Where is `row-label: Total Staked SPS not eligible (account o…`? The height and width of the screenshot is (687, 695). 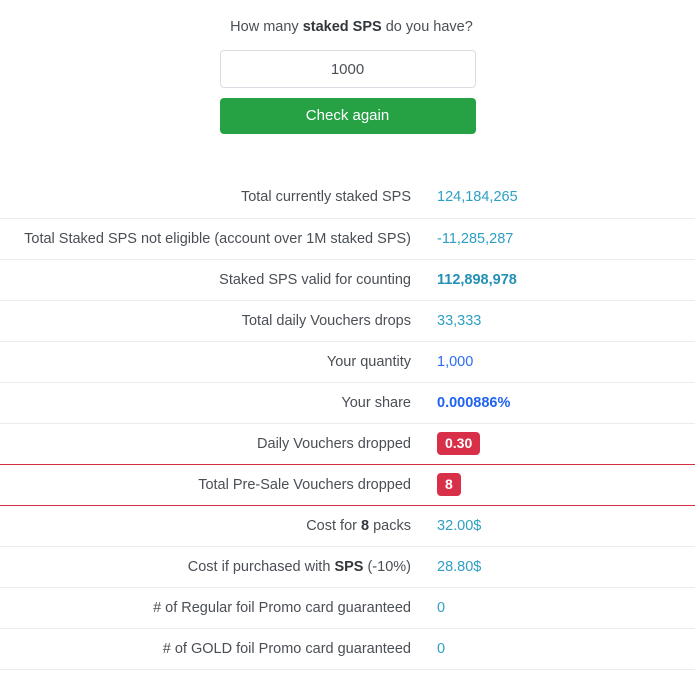
row-label: Total Staked SPS not eligible (account o… is located at coordinates (205, 238).